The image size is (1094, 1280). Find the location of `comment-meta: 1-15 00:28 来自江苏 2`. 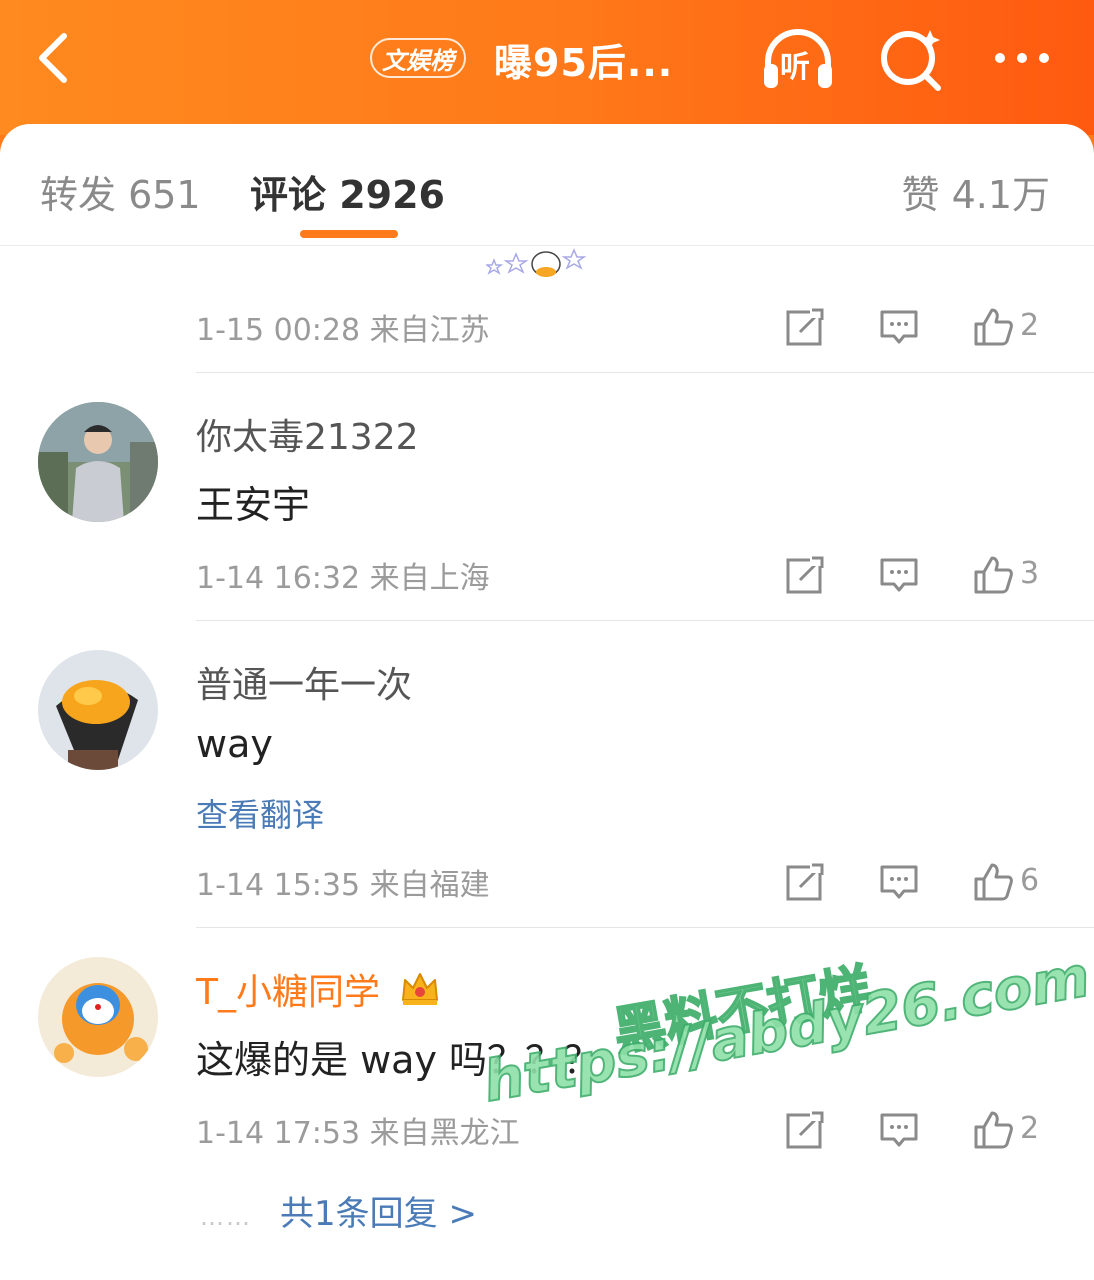

comment-meta: 1-15 00:28 来自江苏 2 is located at coordinates (625, 327).